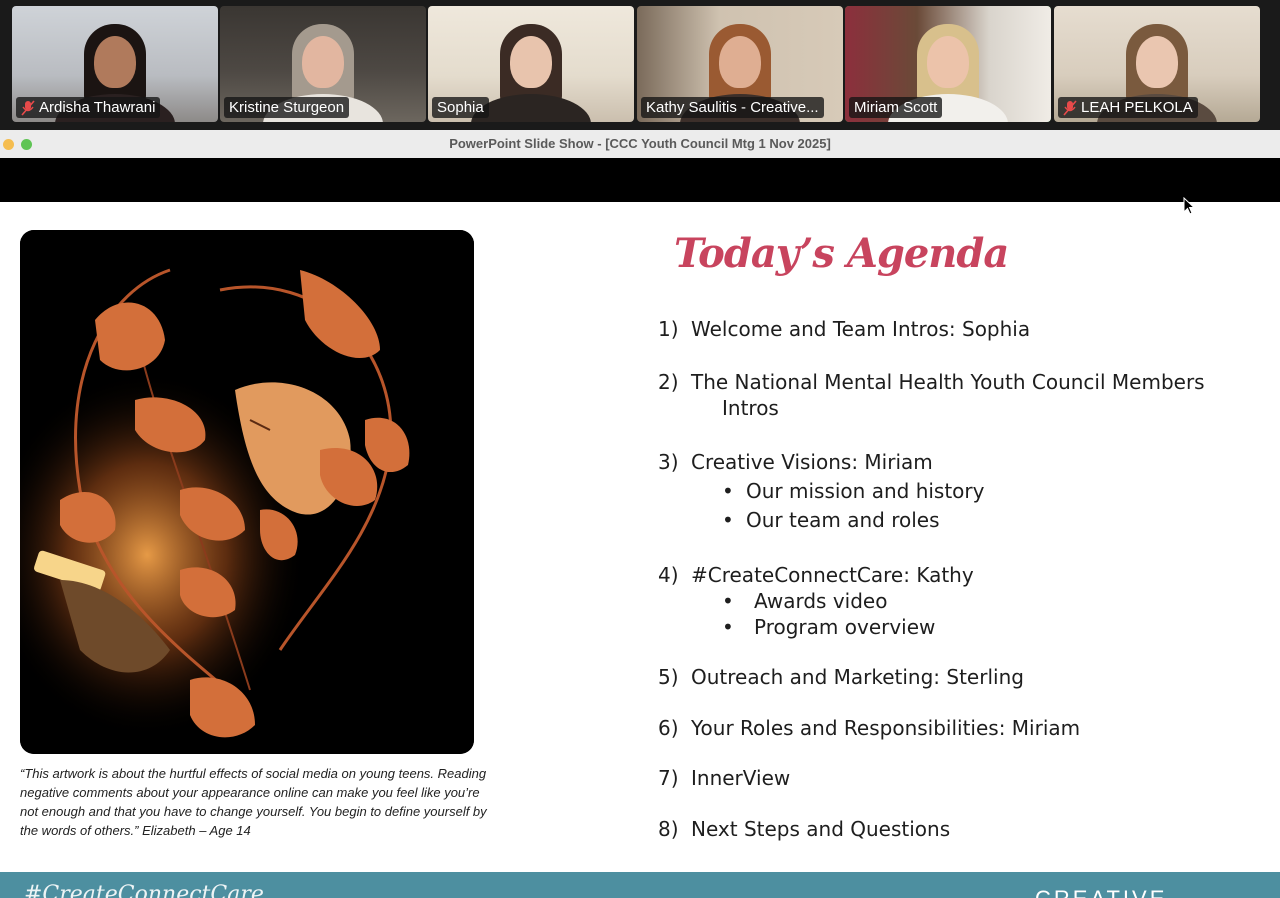 This screenshot has width=1280, height=898. I want to click on participant-tile: Ardisha Thawrani, so click(115, 64).